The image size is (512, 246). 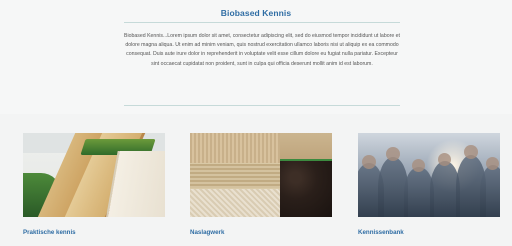 I want to click on card-praktische-kennis: Praktische kennis, so click(x=94, y=184).